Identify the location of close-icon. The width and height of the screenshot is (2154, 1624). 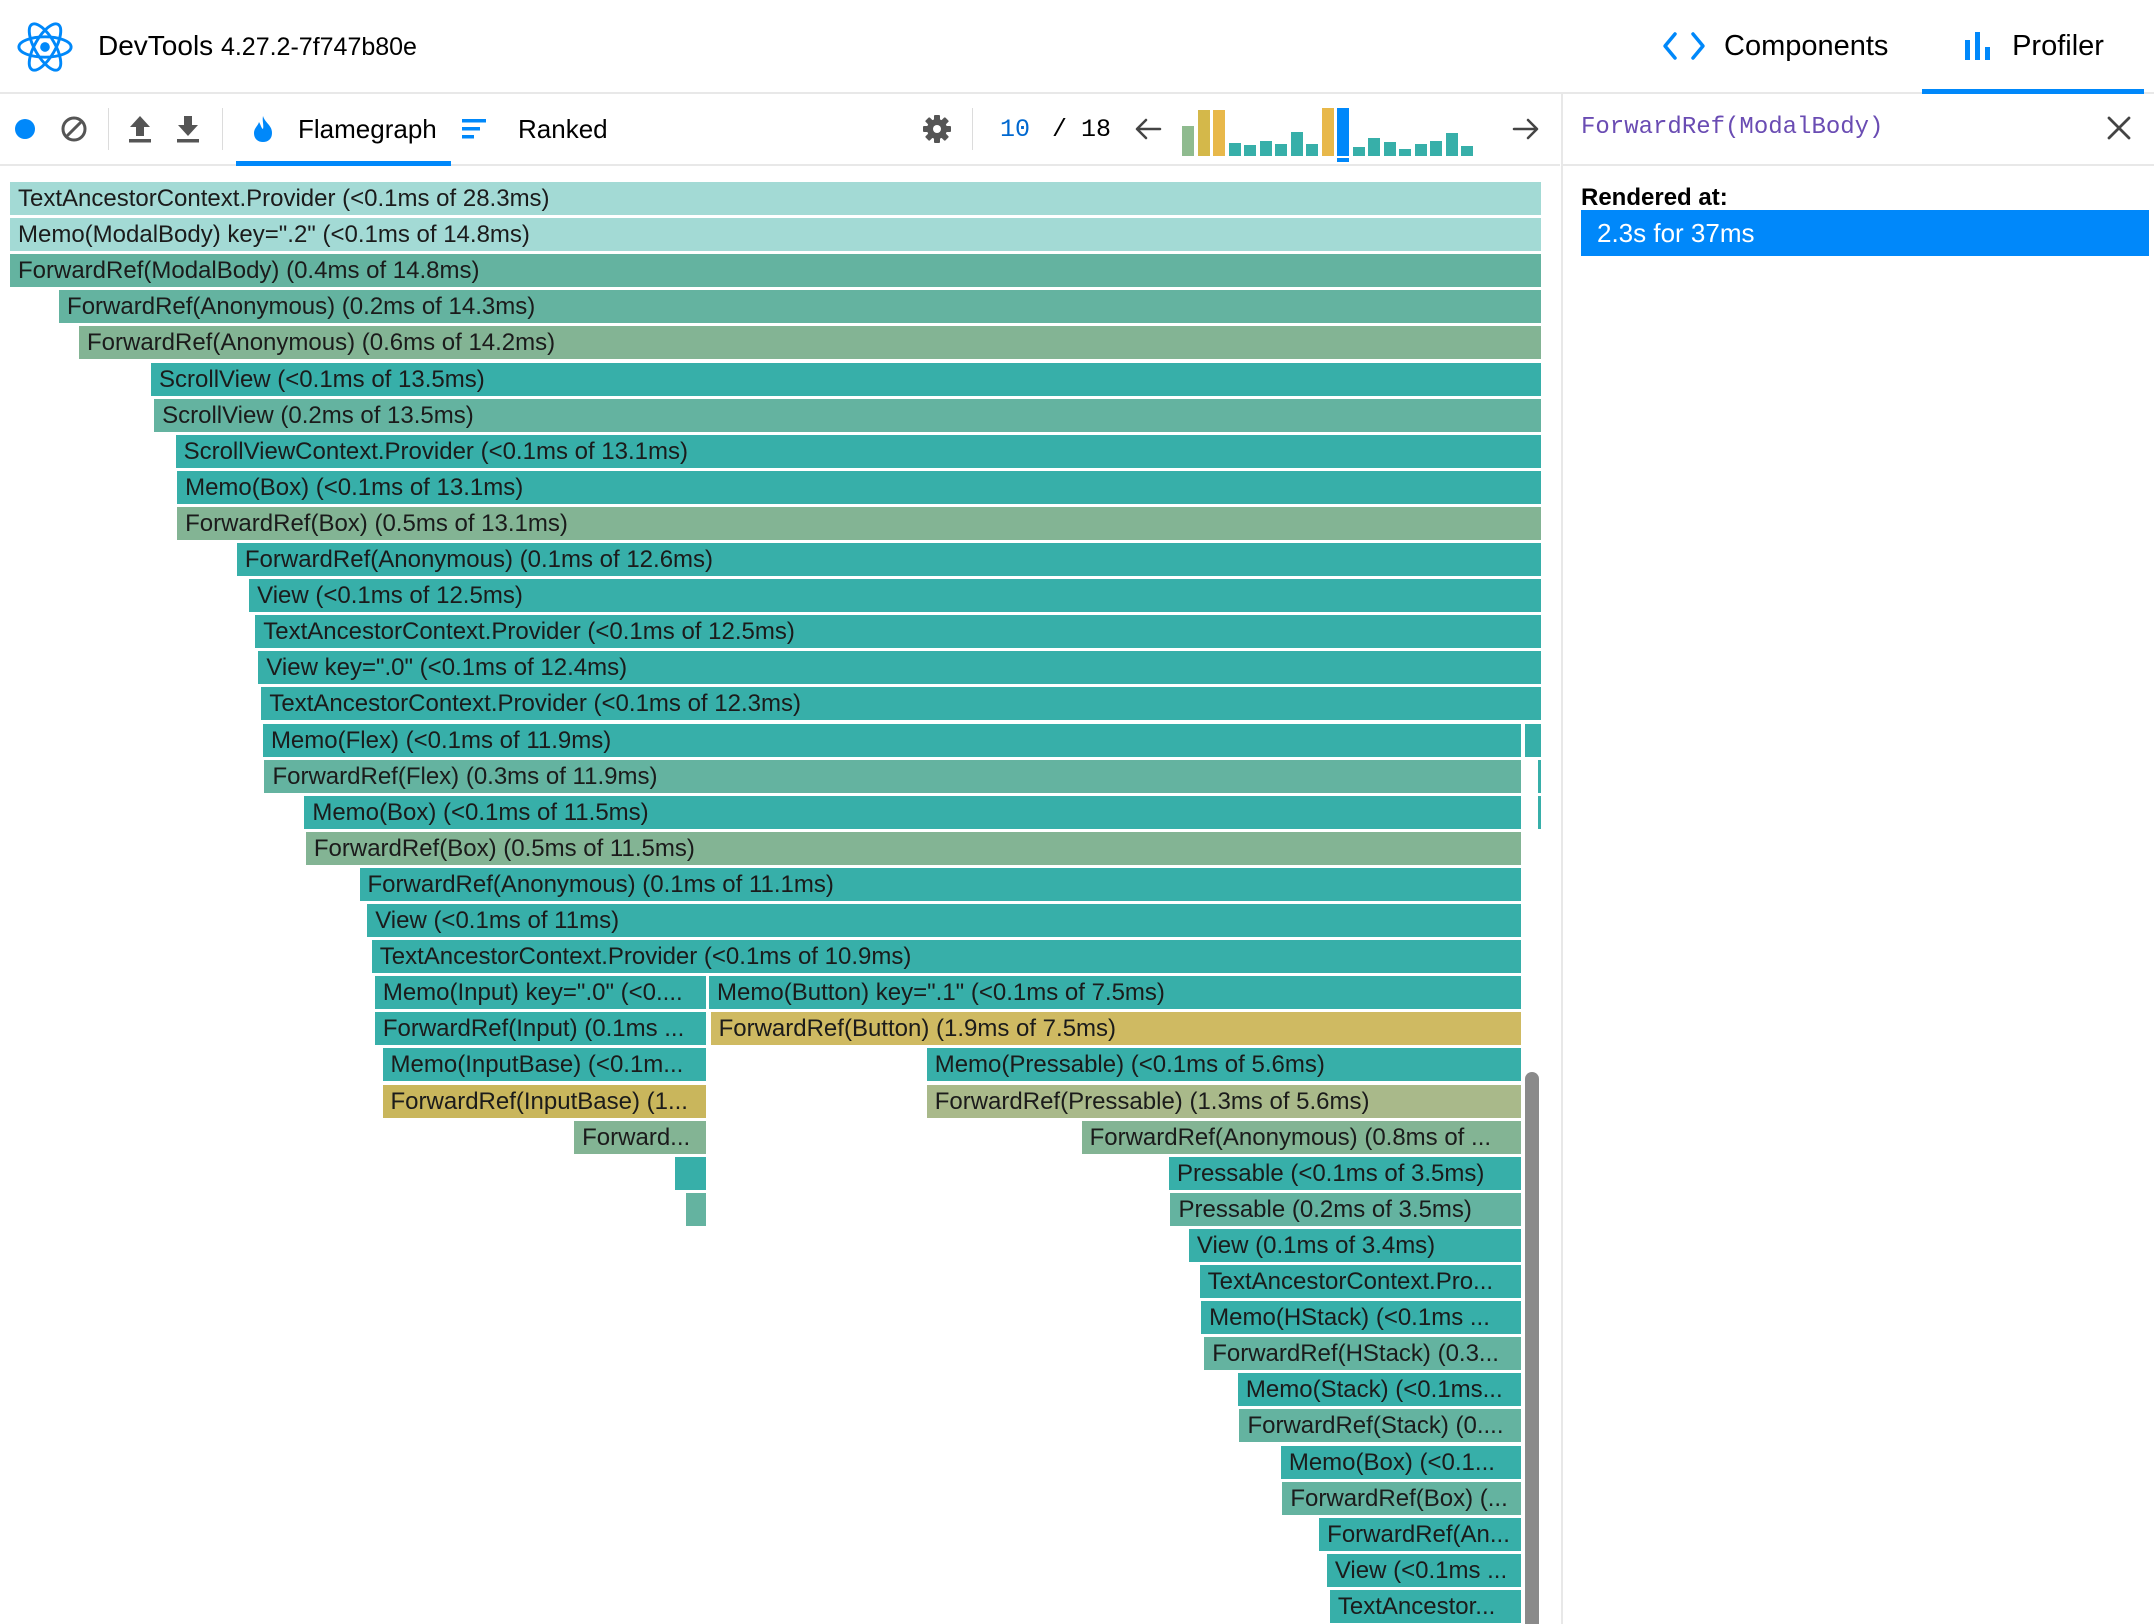
(2119, 128).